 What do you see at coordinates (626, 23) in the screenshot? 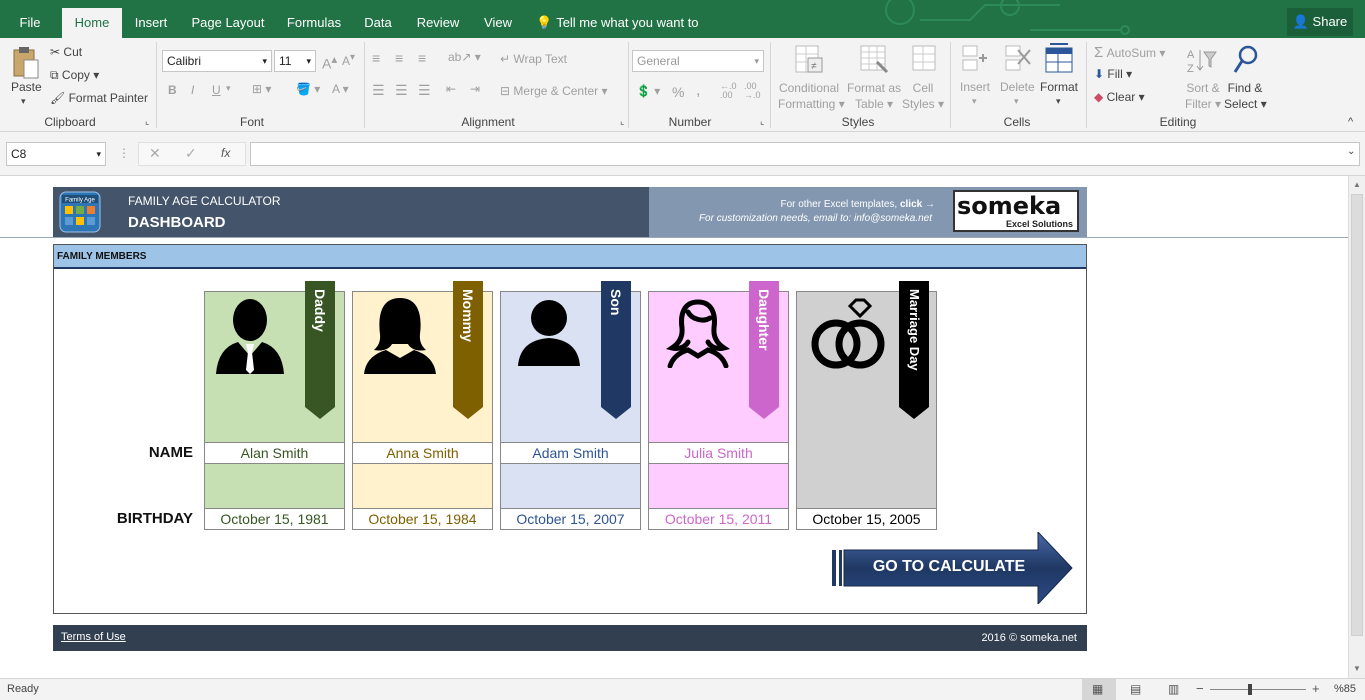
I see `tell-me-search: 💡Tell me what you want to do` at bounding box center [626, 23].